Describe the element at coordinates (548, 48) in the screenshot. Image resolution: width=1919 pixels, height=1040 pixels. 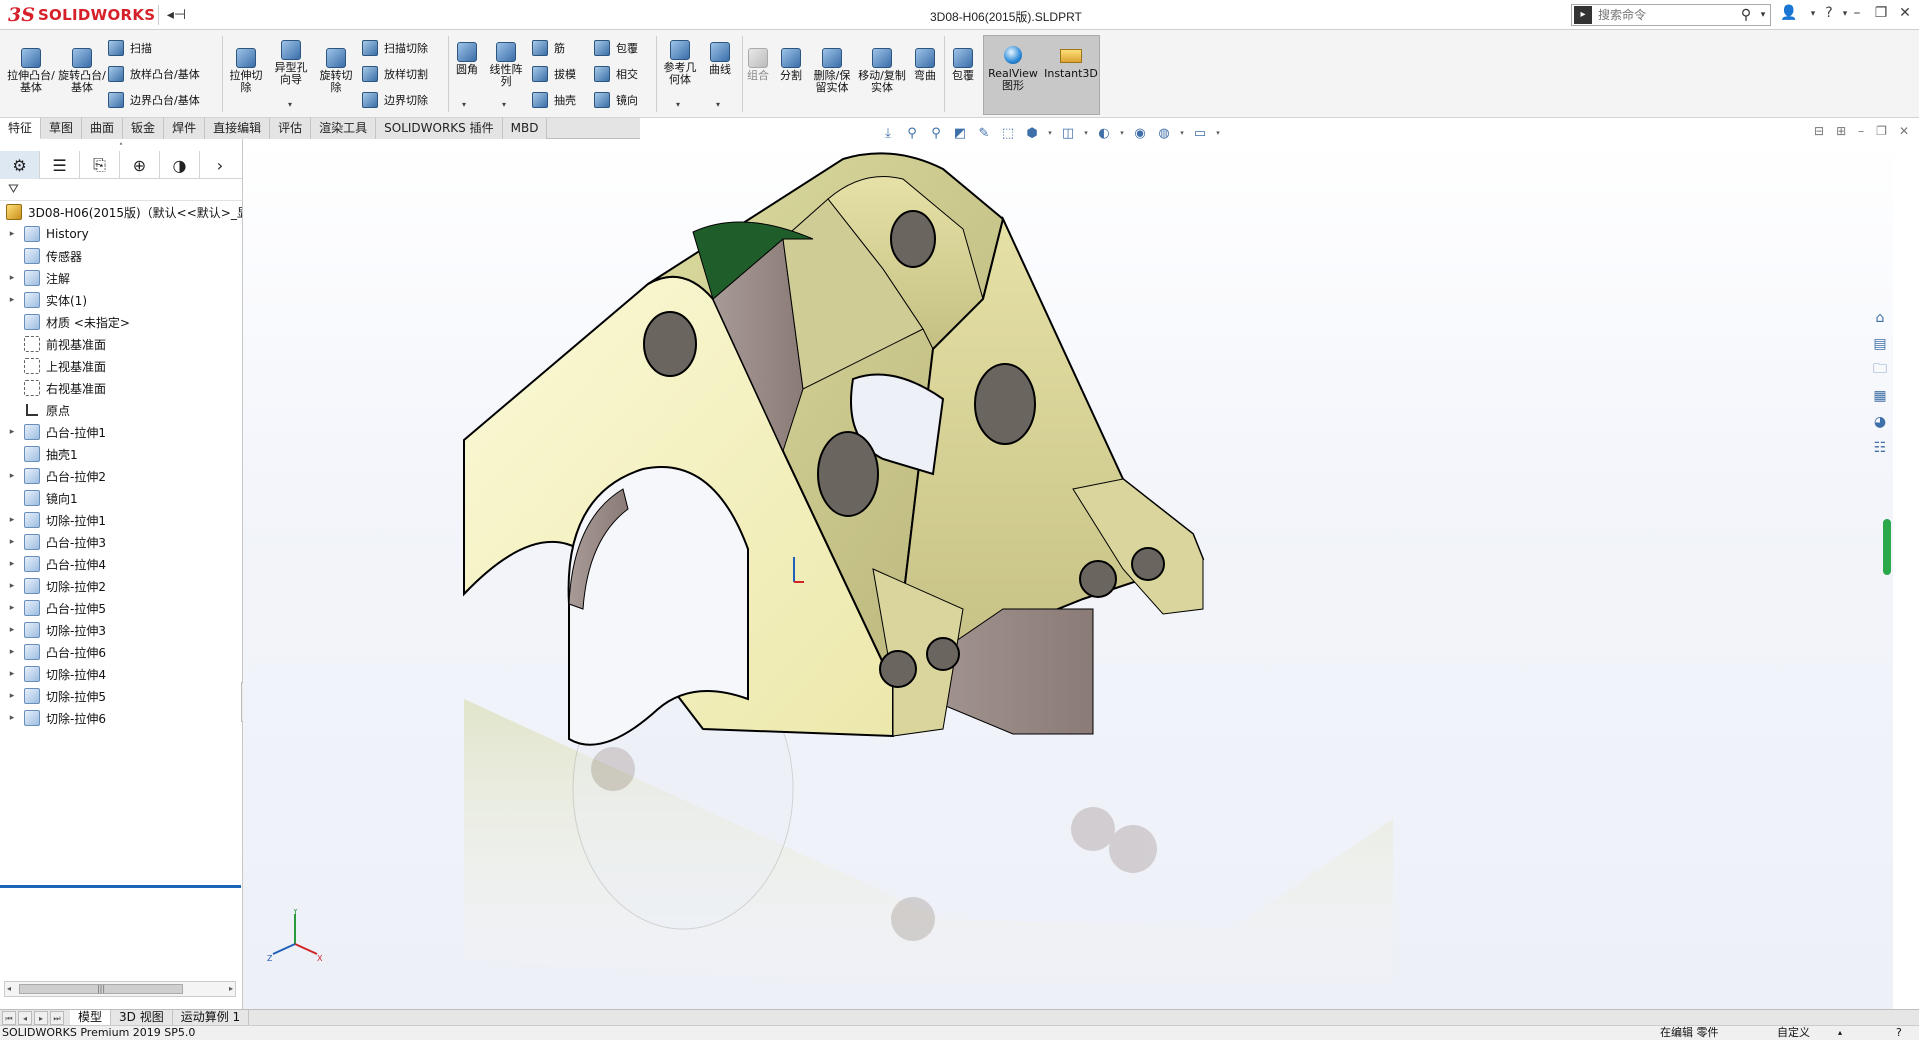
I see `rib-button: 筋` at that location.